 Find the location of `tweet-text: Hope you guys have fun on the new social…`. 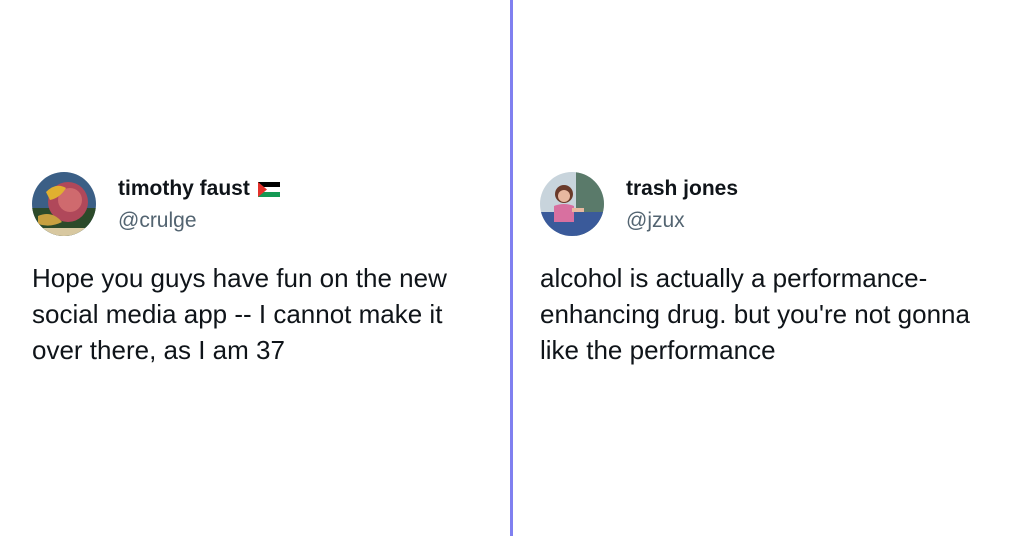

tweet-text: Hope you guys have fun on the new social… is located at coordinates (239, 314).